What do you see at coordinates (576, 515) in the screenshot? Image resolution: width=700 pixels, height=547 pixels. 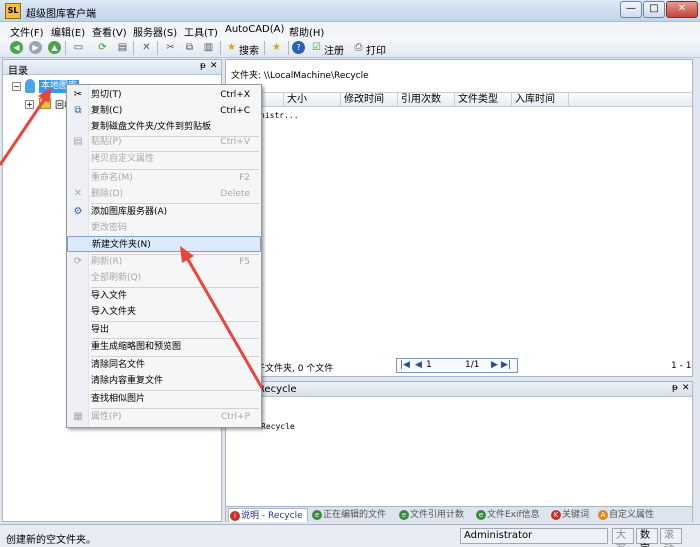 I see `tab-label: 关键词` at bounding box center [576, 515].